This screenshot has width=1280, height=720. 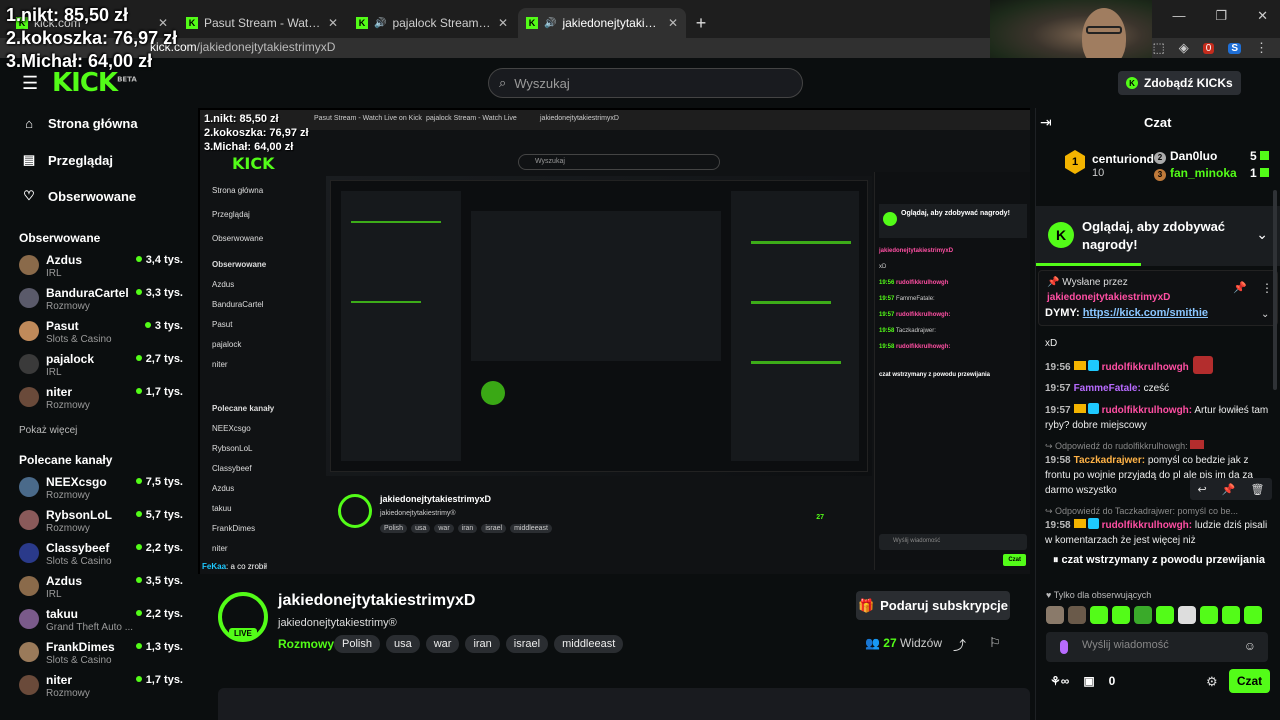 I want to click on chat-paused-notice: ⏸ czat wstrzymany z powodu przewijania, so click(x=1159, y=564).